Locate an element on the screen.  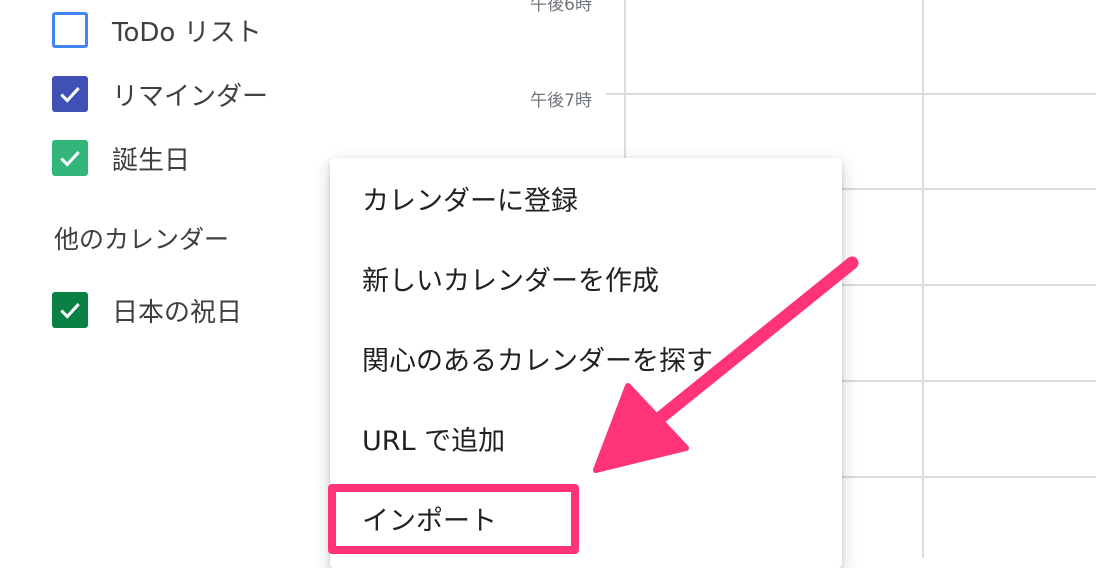
day-column-divider is located at coordinates (923, 279).